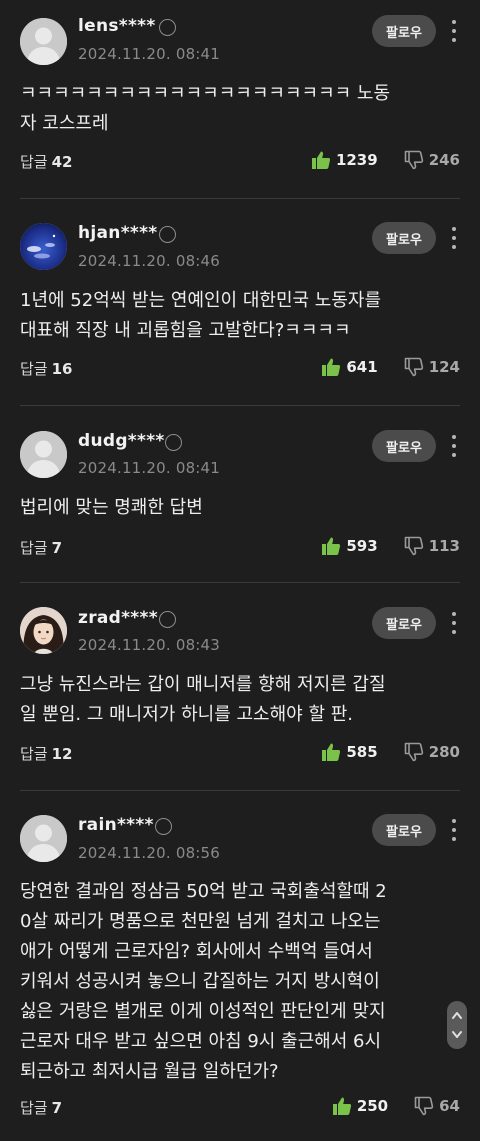 Image resolution: width=480 pixels, height=1141 pixels. Describe the element at coordinates (444, 752) in the screenshot. I see `dislike-count: 280` at that location.